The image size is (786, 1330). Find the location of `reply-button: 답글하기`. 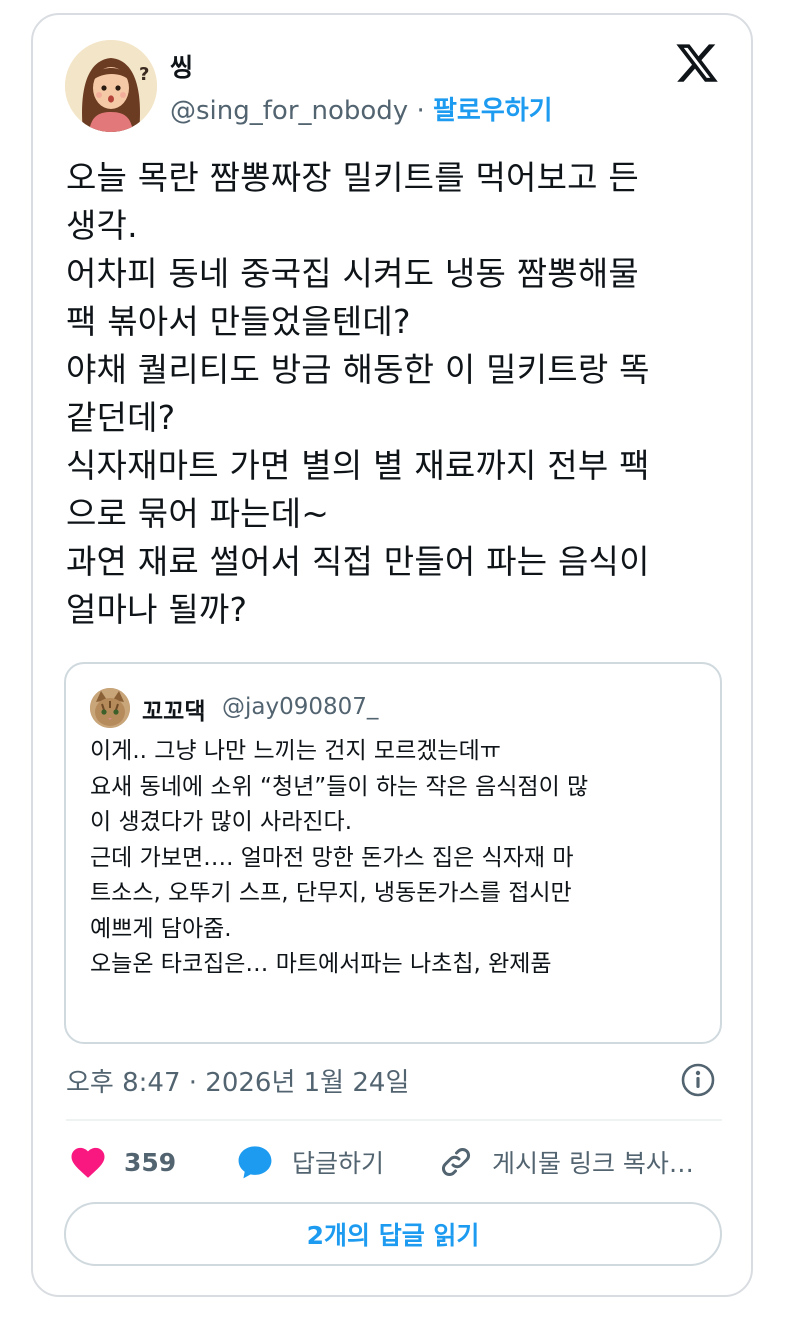

reply-button: 답글하기 is located at coordinates (310, 1162).